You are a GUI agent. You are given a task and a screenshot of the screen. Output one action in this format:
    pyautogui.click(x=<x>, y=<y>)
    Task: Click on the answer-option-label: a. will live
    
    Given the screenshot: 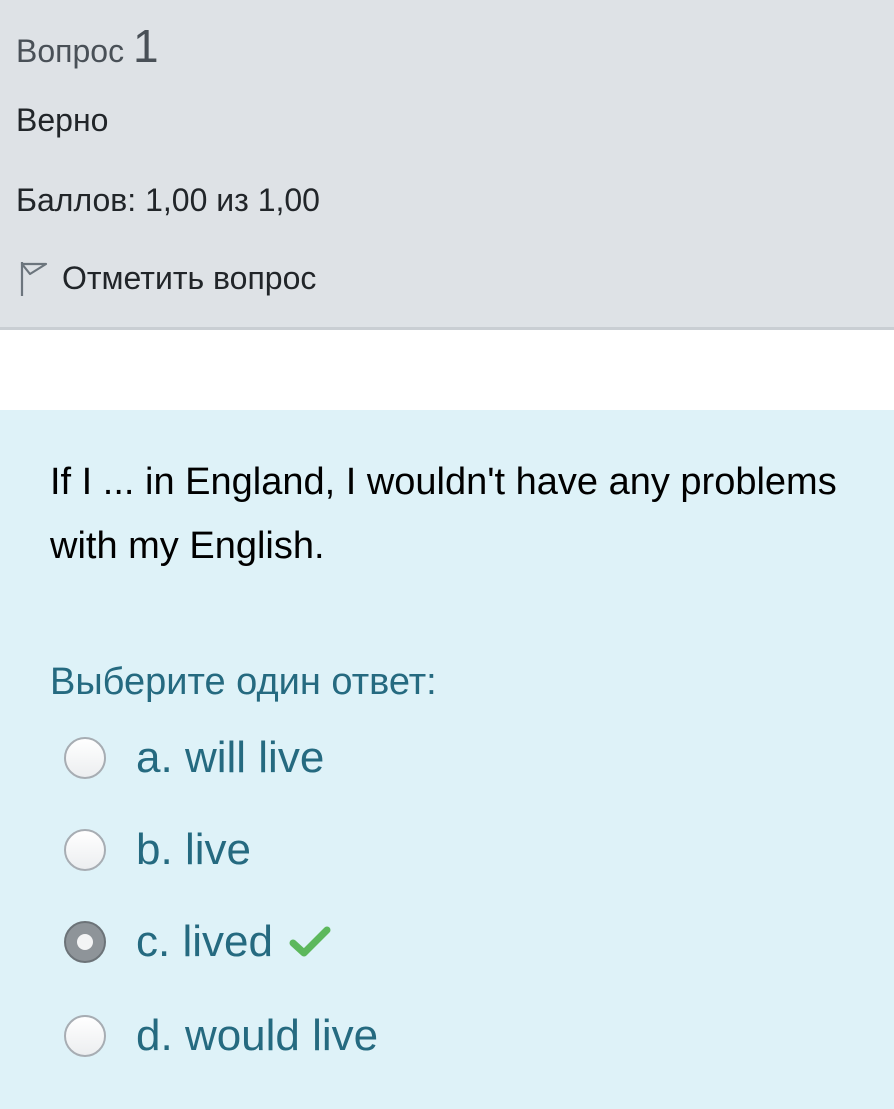 What is the action you would take?
    pyautogui.click(x=230, y=757)
    